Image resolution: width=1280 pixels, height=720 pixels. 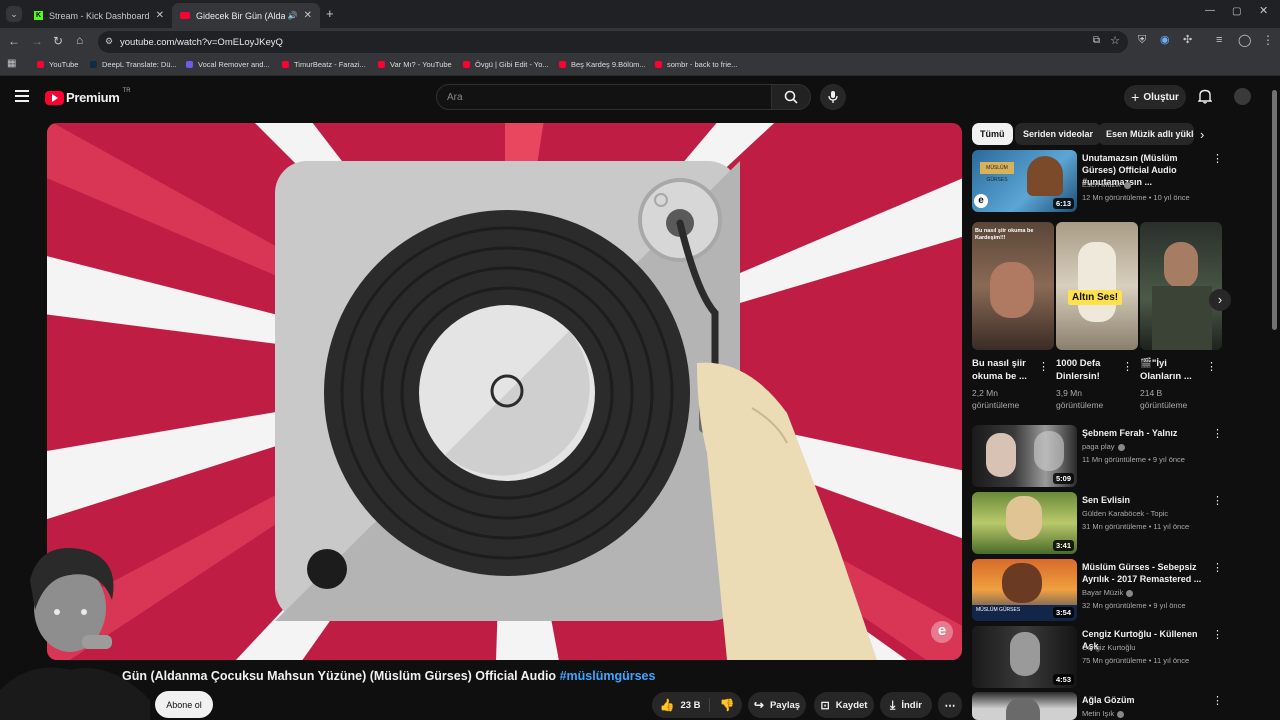 I want to click on video-thumbnail: 5:09, so click(x=1024, y=456).